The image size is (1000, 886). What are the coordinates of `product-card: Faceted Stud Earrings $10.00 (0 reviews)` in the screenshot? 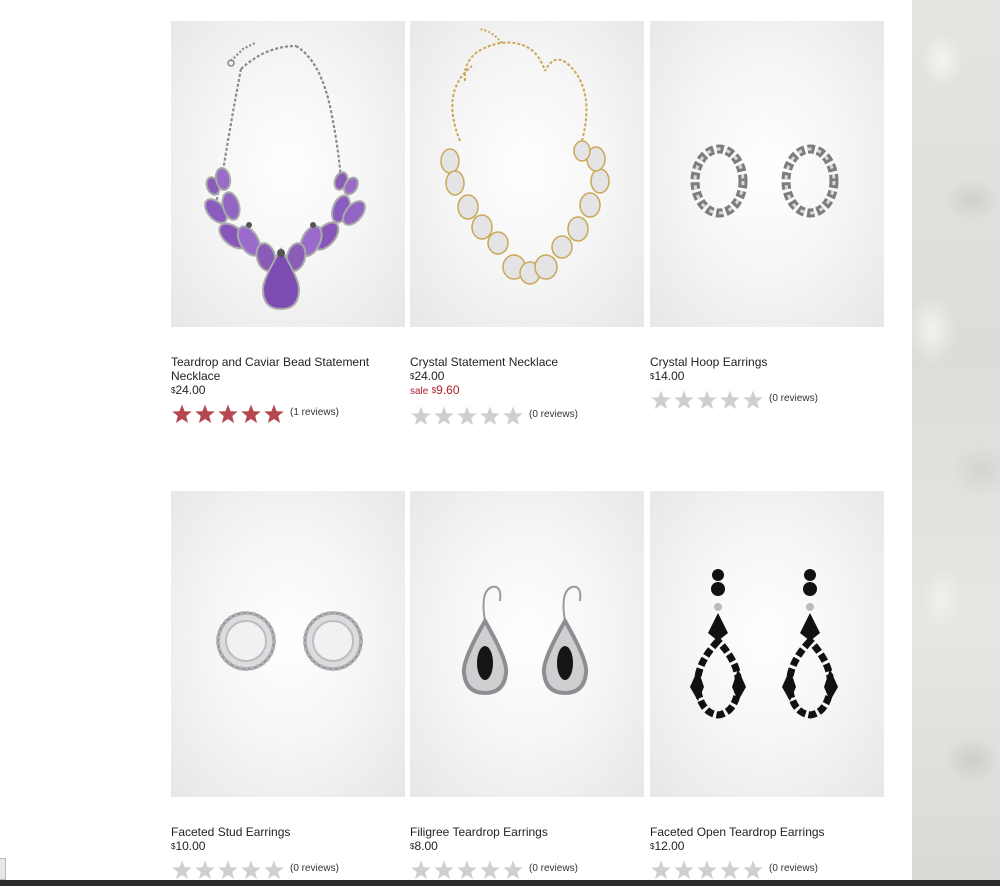 It's located at (288, 686).